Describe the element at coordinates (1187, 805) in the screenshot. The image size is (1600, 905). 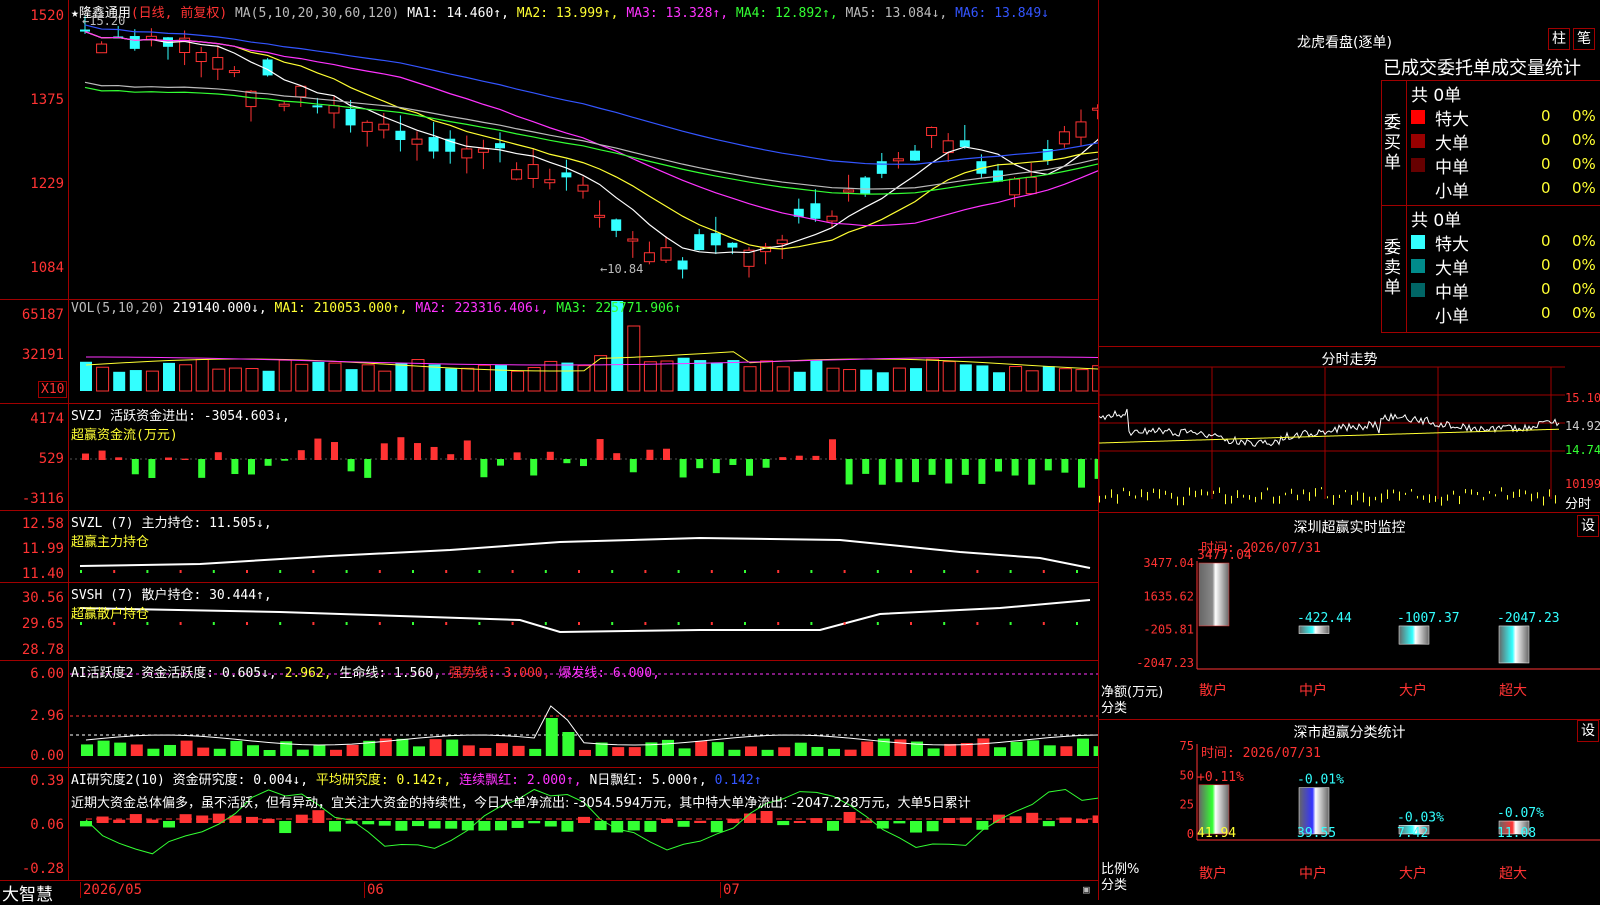
I see `y-tick-label: 25` at that location.